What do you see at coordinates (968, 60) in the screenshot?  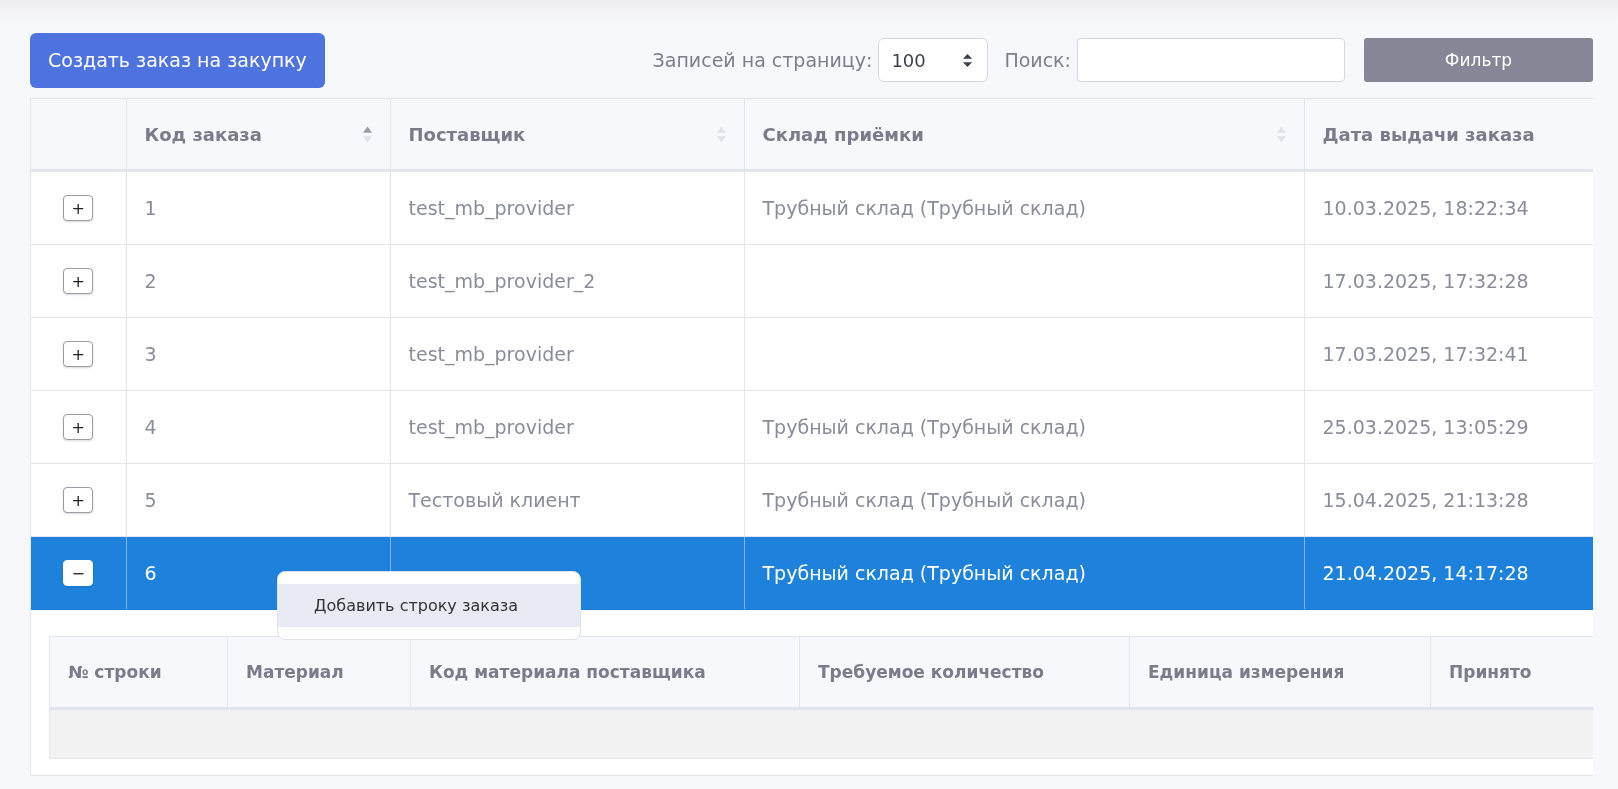 I see `up-down-caret-icon` at bounding box center [968, 60].